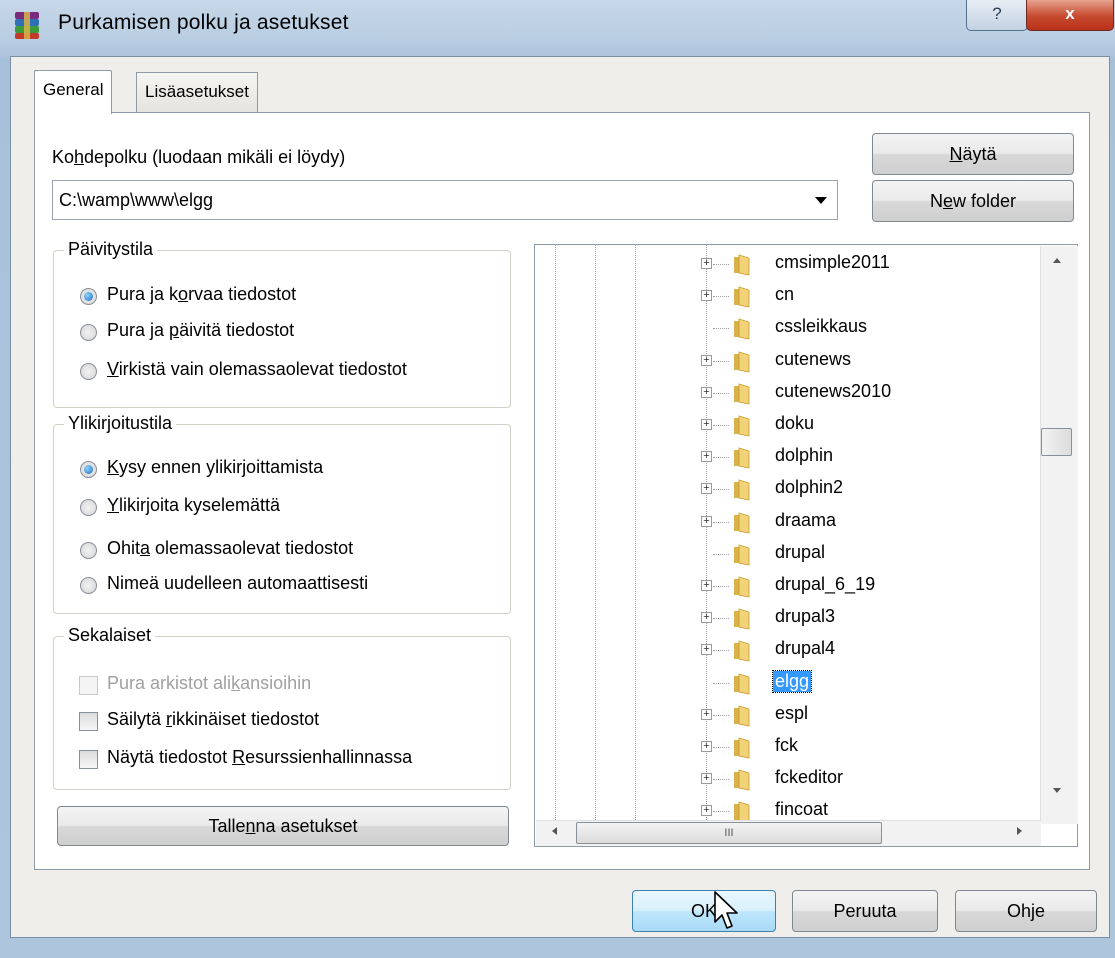  Describe the element at coordinates (193, 505) in the screenshot. I see `radio-overwrite-without-prompt-label: Ylikirjoita kyselemättä` at that location.